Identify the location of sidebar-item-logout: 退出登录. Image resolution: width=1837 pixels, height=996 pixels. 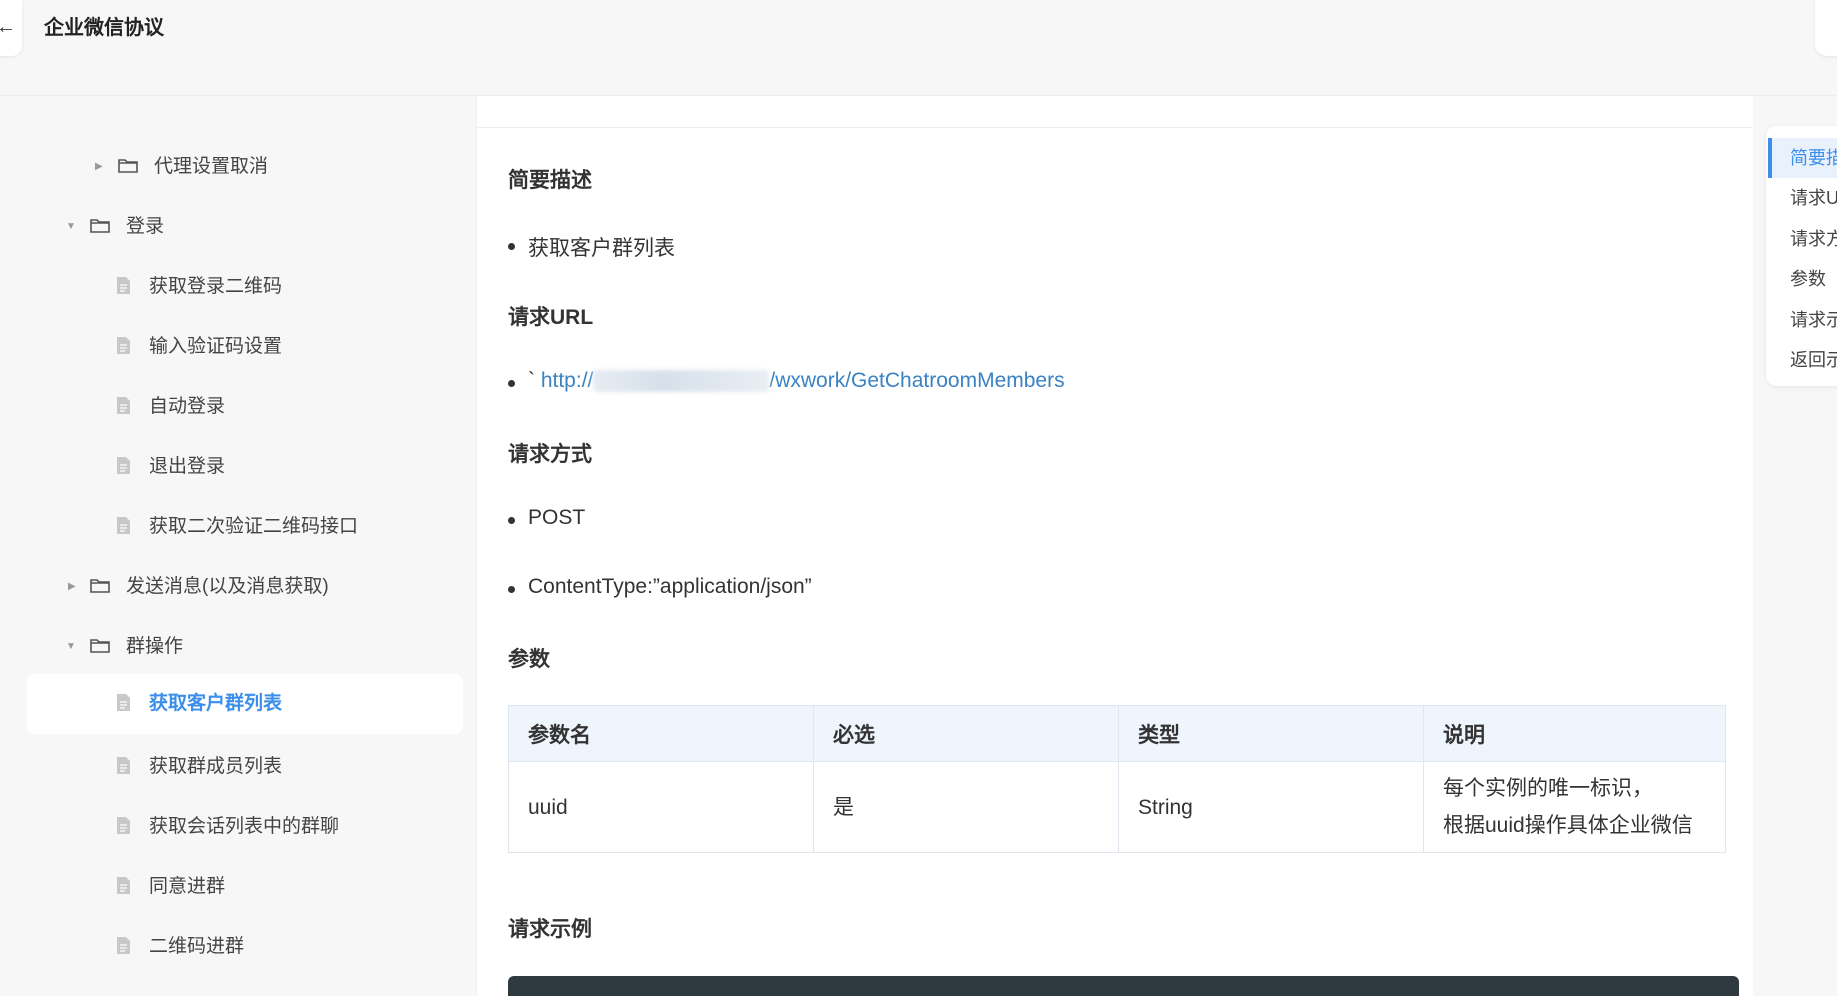
(238, 467).